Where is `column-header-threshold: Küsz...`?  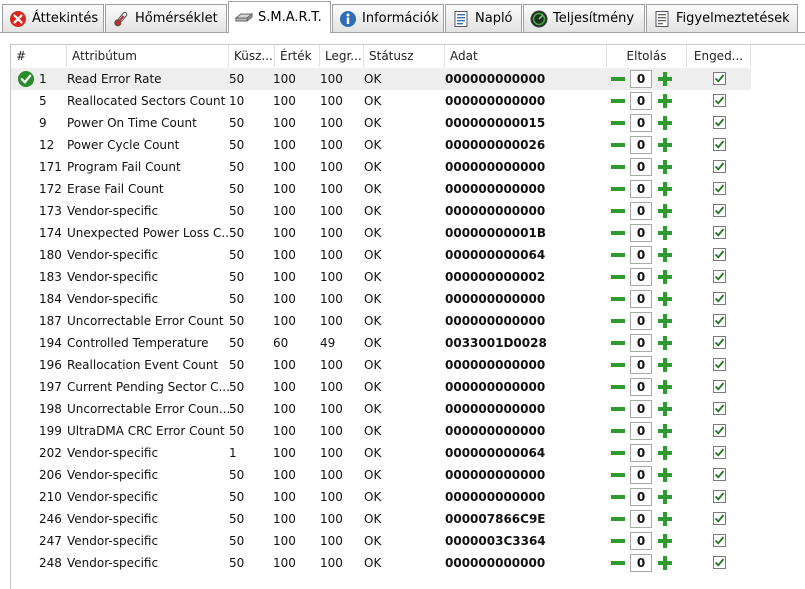 column-header-threshold: Küsz... is located at coordinates (252, 56).